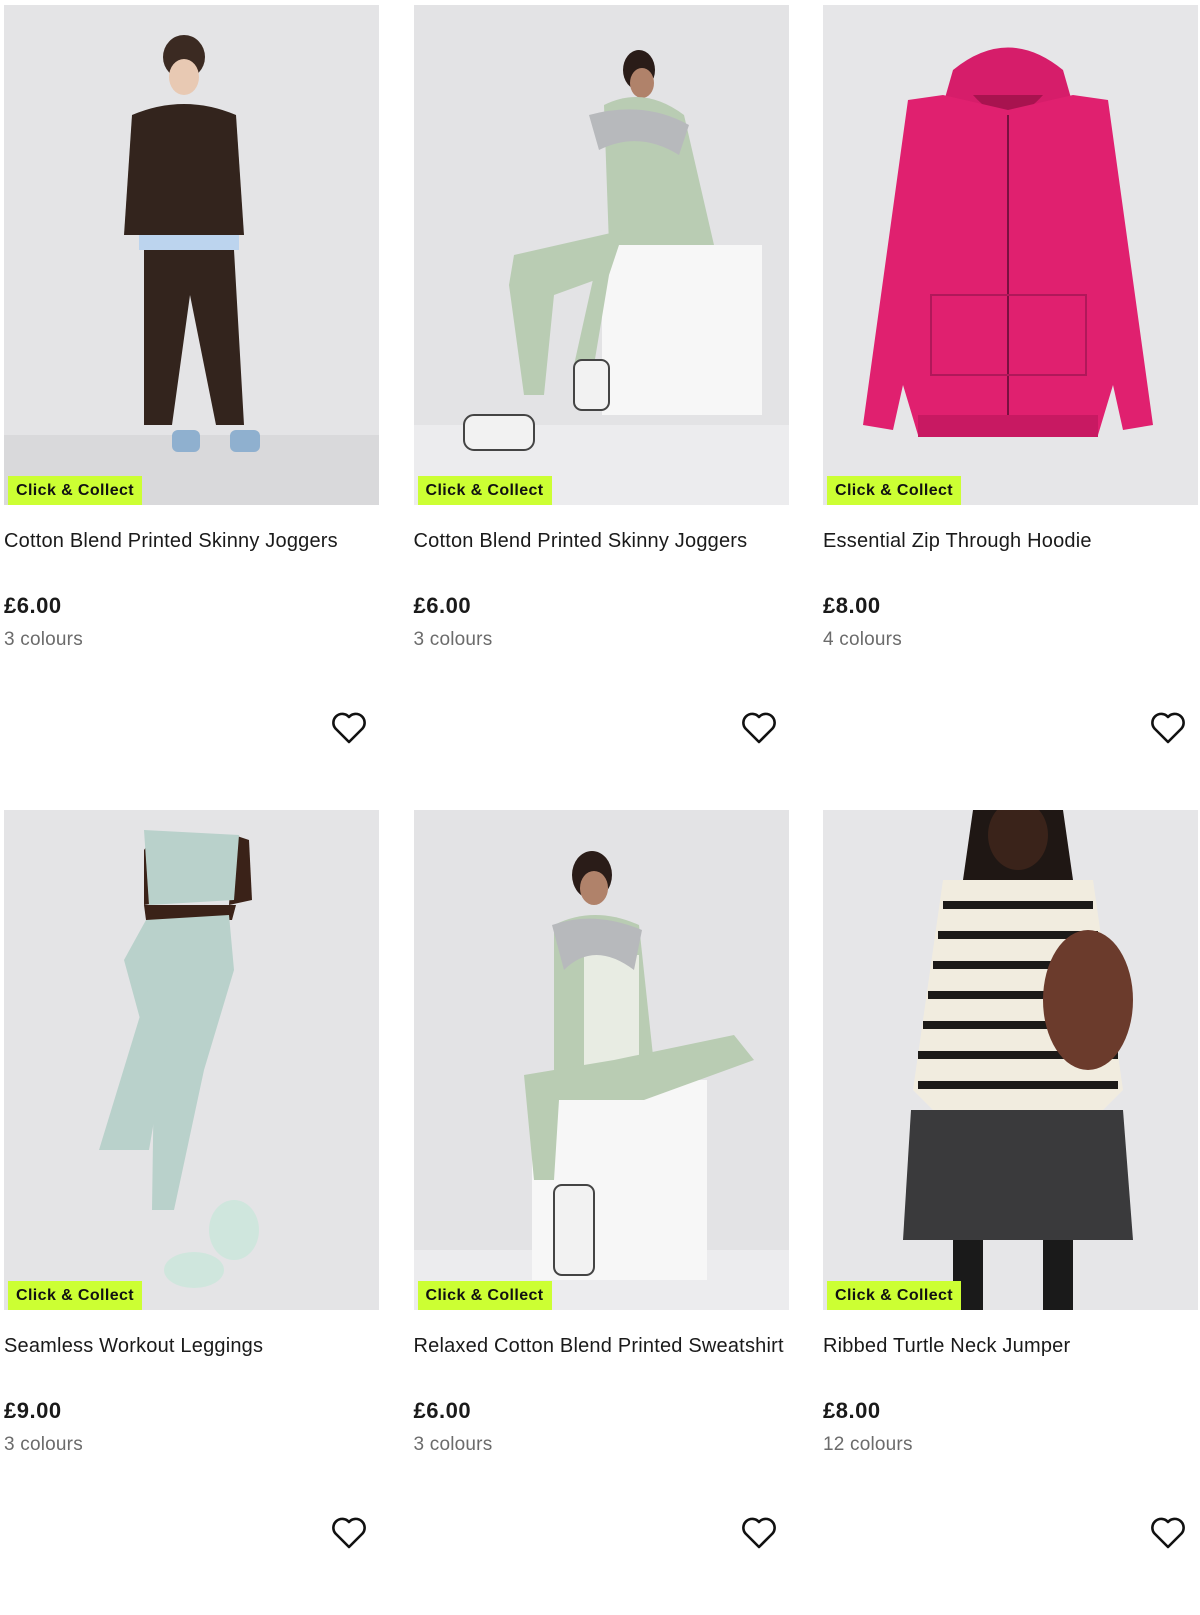 This screenshot has height=1615, width=1200. What do you see at coordinates (33, 1410) in the screenshot?
I see `product-price: £9.00` at bounding box center [33, 1410].